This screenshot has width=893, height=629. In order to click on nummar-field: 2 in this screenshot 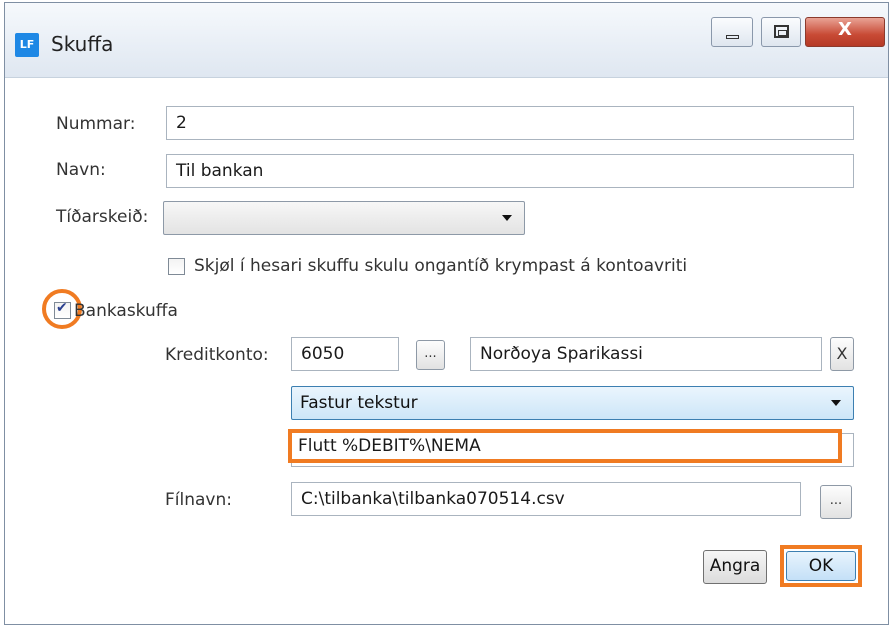, I will do `click(510, 123)`.